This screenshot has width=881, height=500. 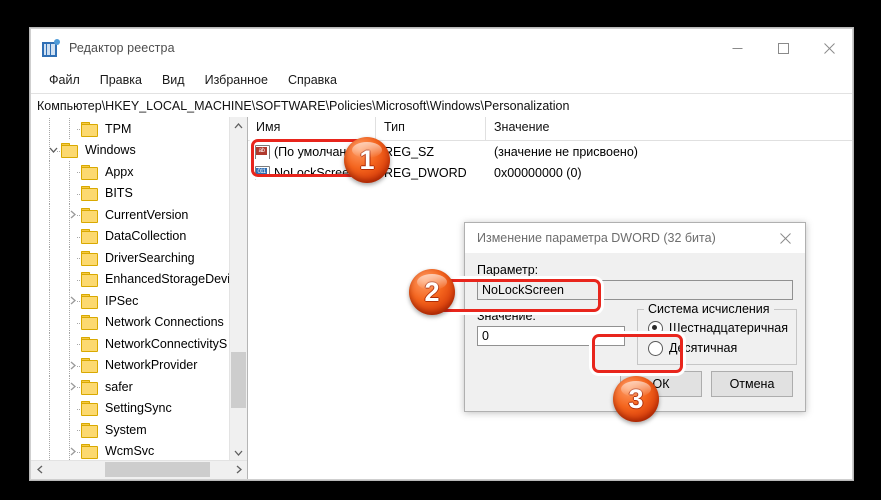 I want to click on tree-item: CurrentVersion, so click(x=130, y=215).